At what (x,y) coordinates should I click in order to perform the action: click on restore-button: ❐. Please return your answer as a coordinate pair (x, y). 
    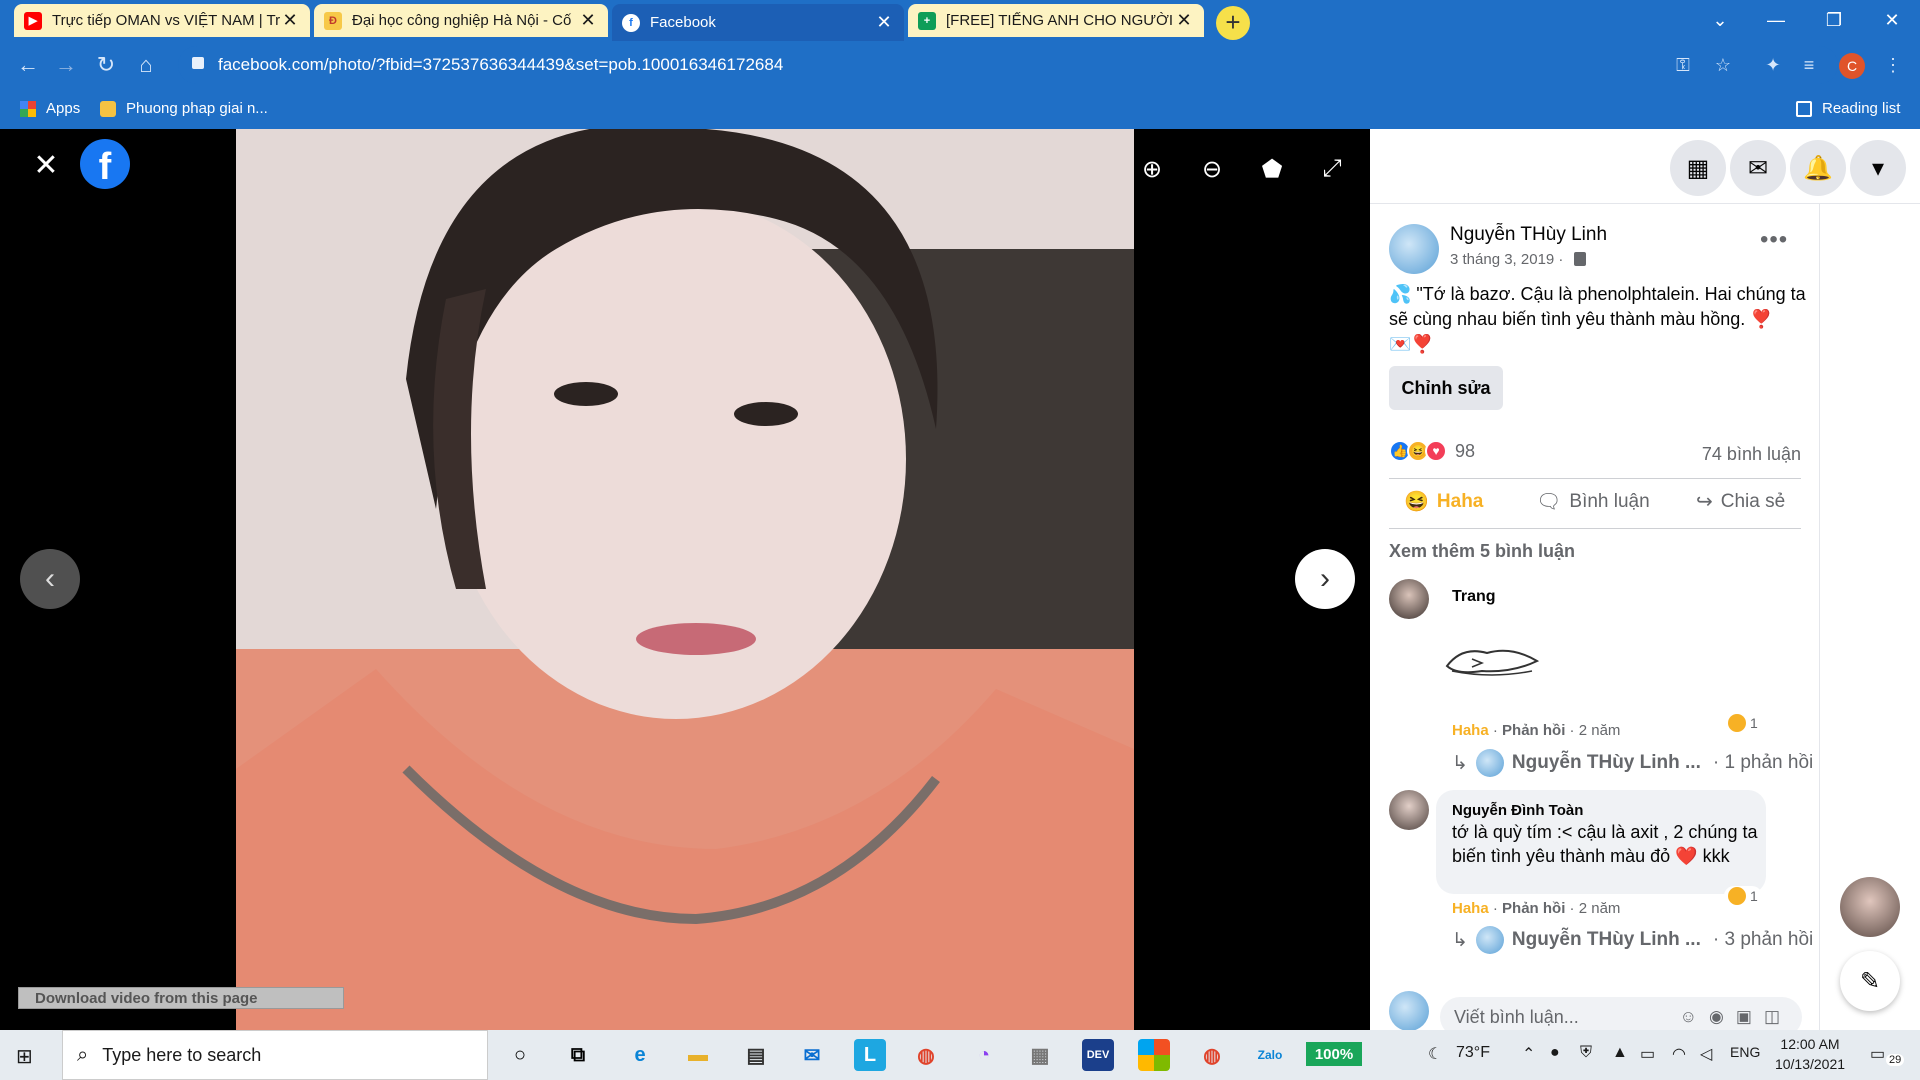
    Looking at the image, I should click on (1834, 20).